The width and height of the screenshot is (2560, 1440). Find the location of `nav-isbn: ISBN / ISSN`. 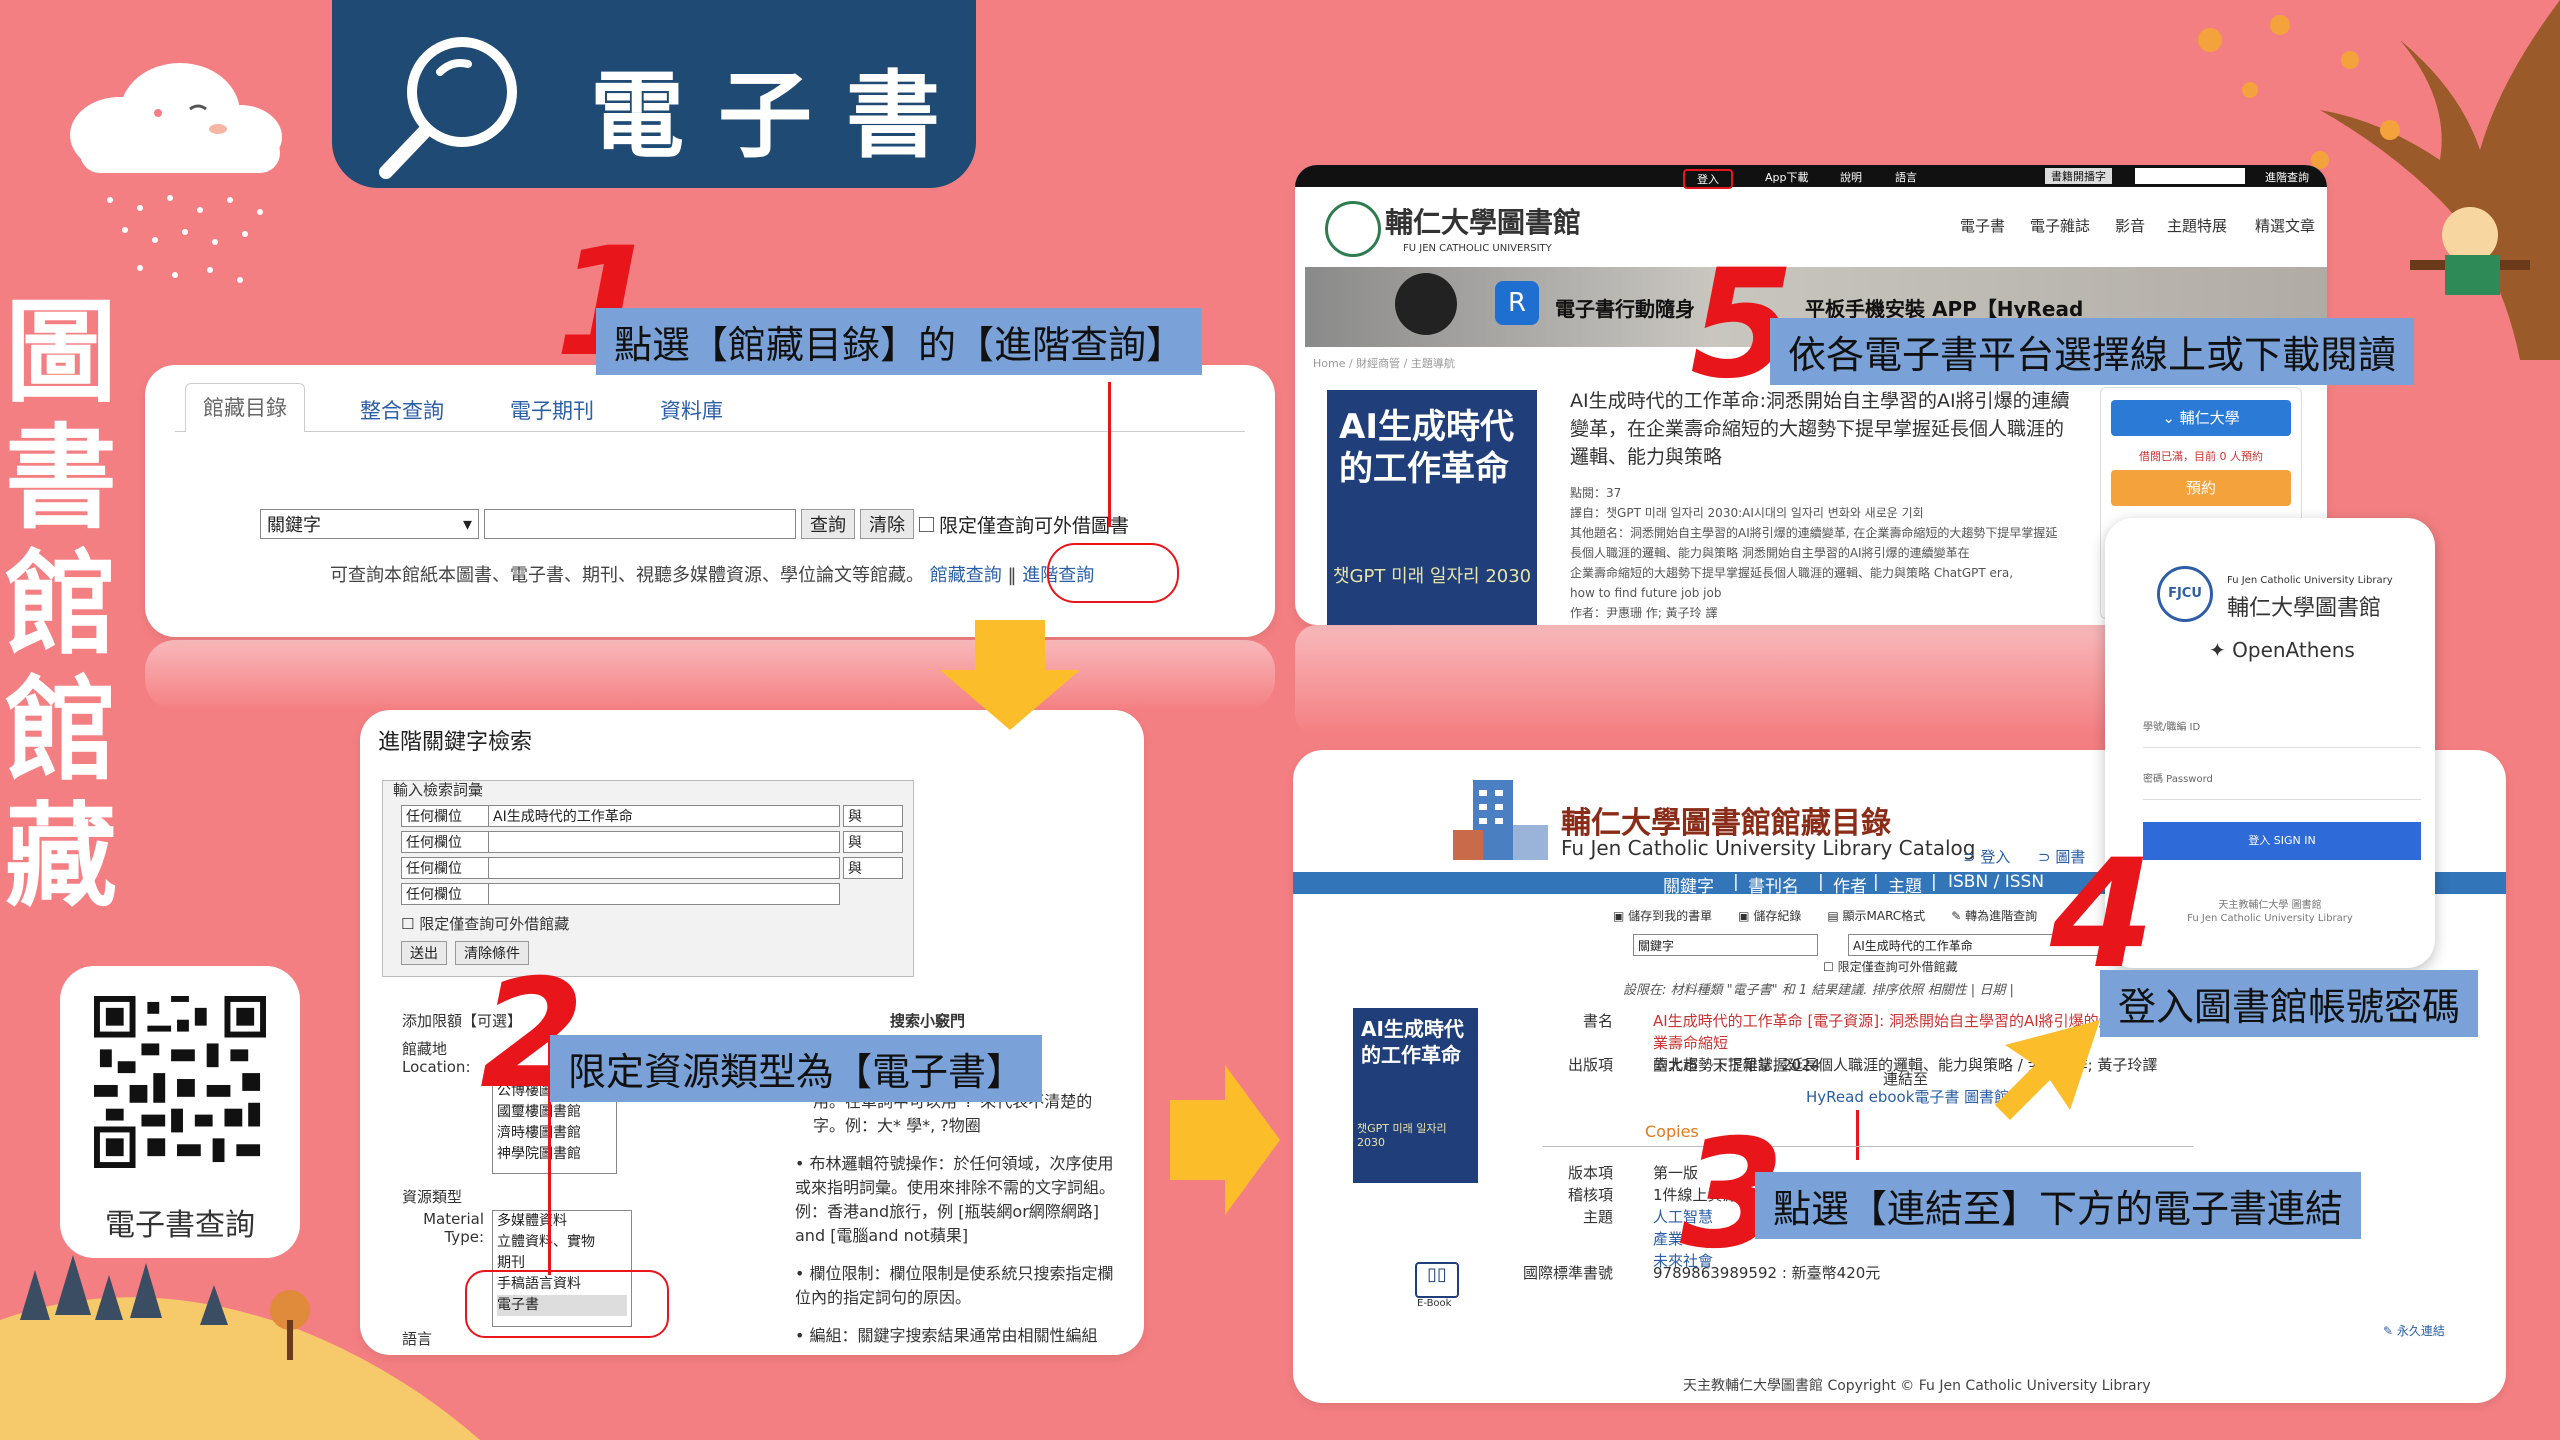

nav-isbn: ISBN / ISSN is located at coordinates (1996, 882).